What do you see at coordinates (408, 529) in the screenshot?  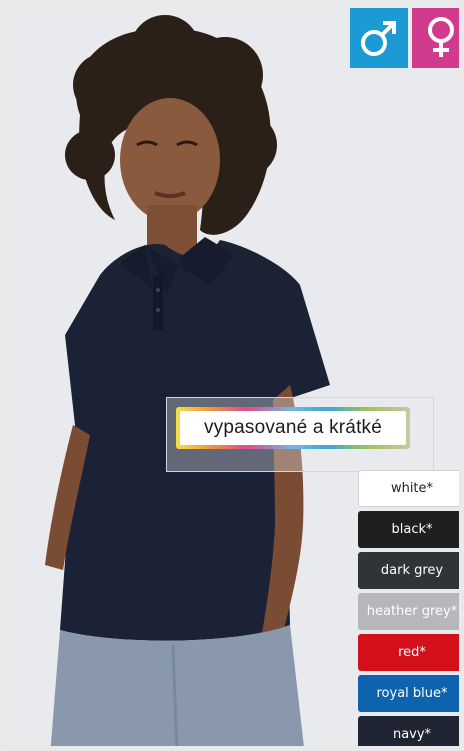 I see `color-swatch-black: black*` at bounding box center [408, 529].